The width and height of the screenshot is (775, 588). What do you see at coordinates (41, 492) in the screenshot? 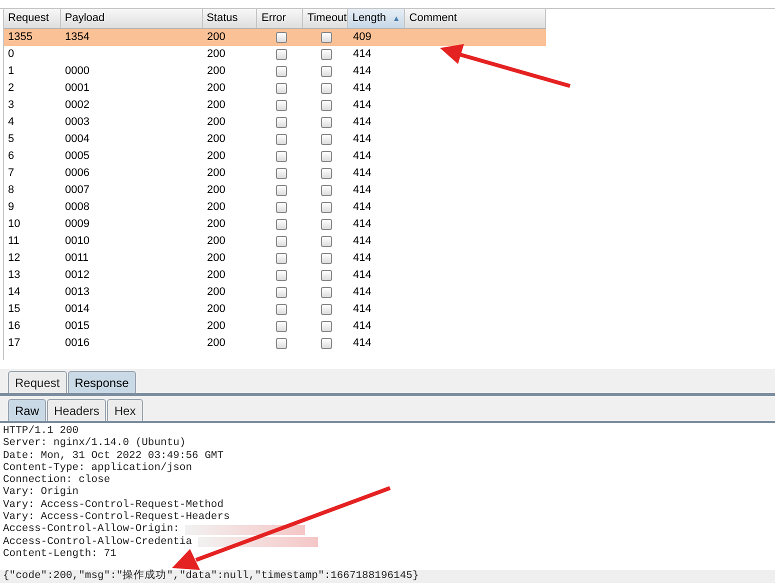
I see `response-header-line: Vary: Origin` at bounding box center [41, 492].